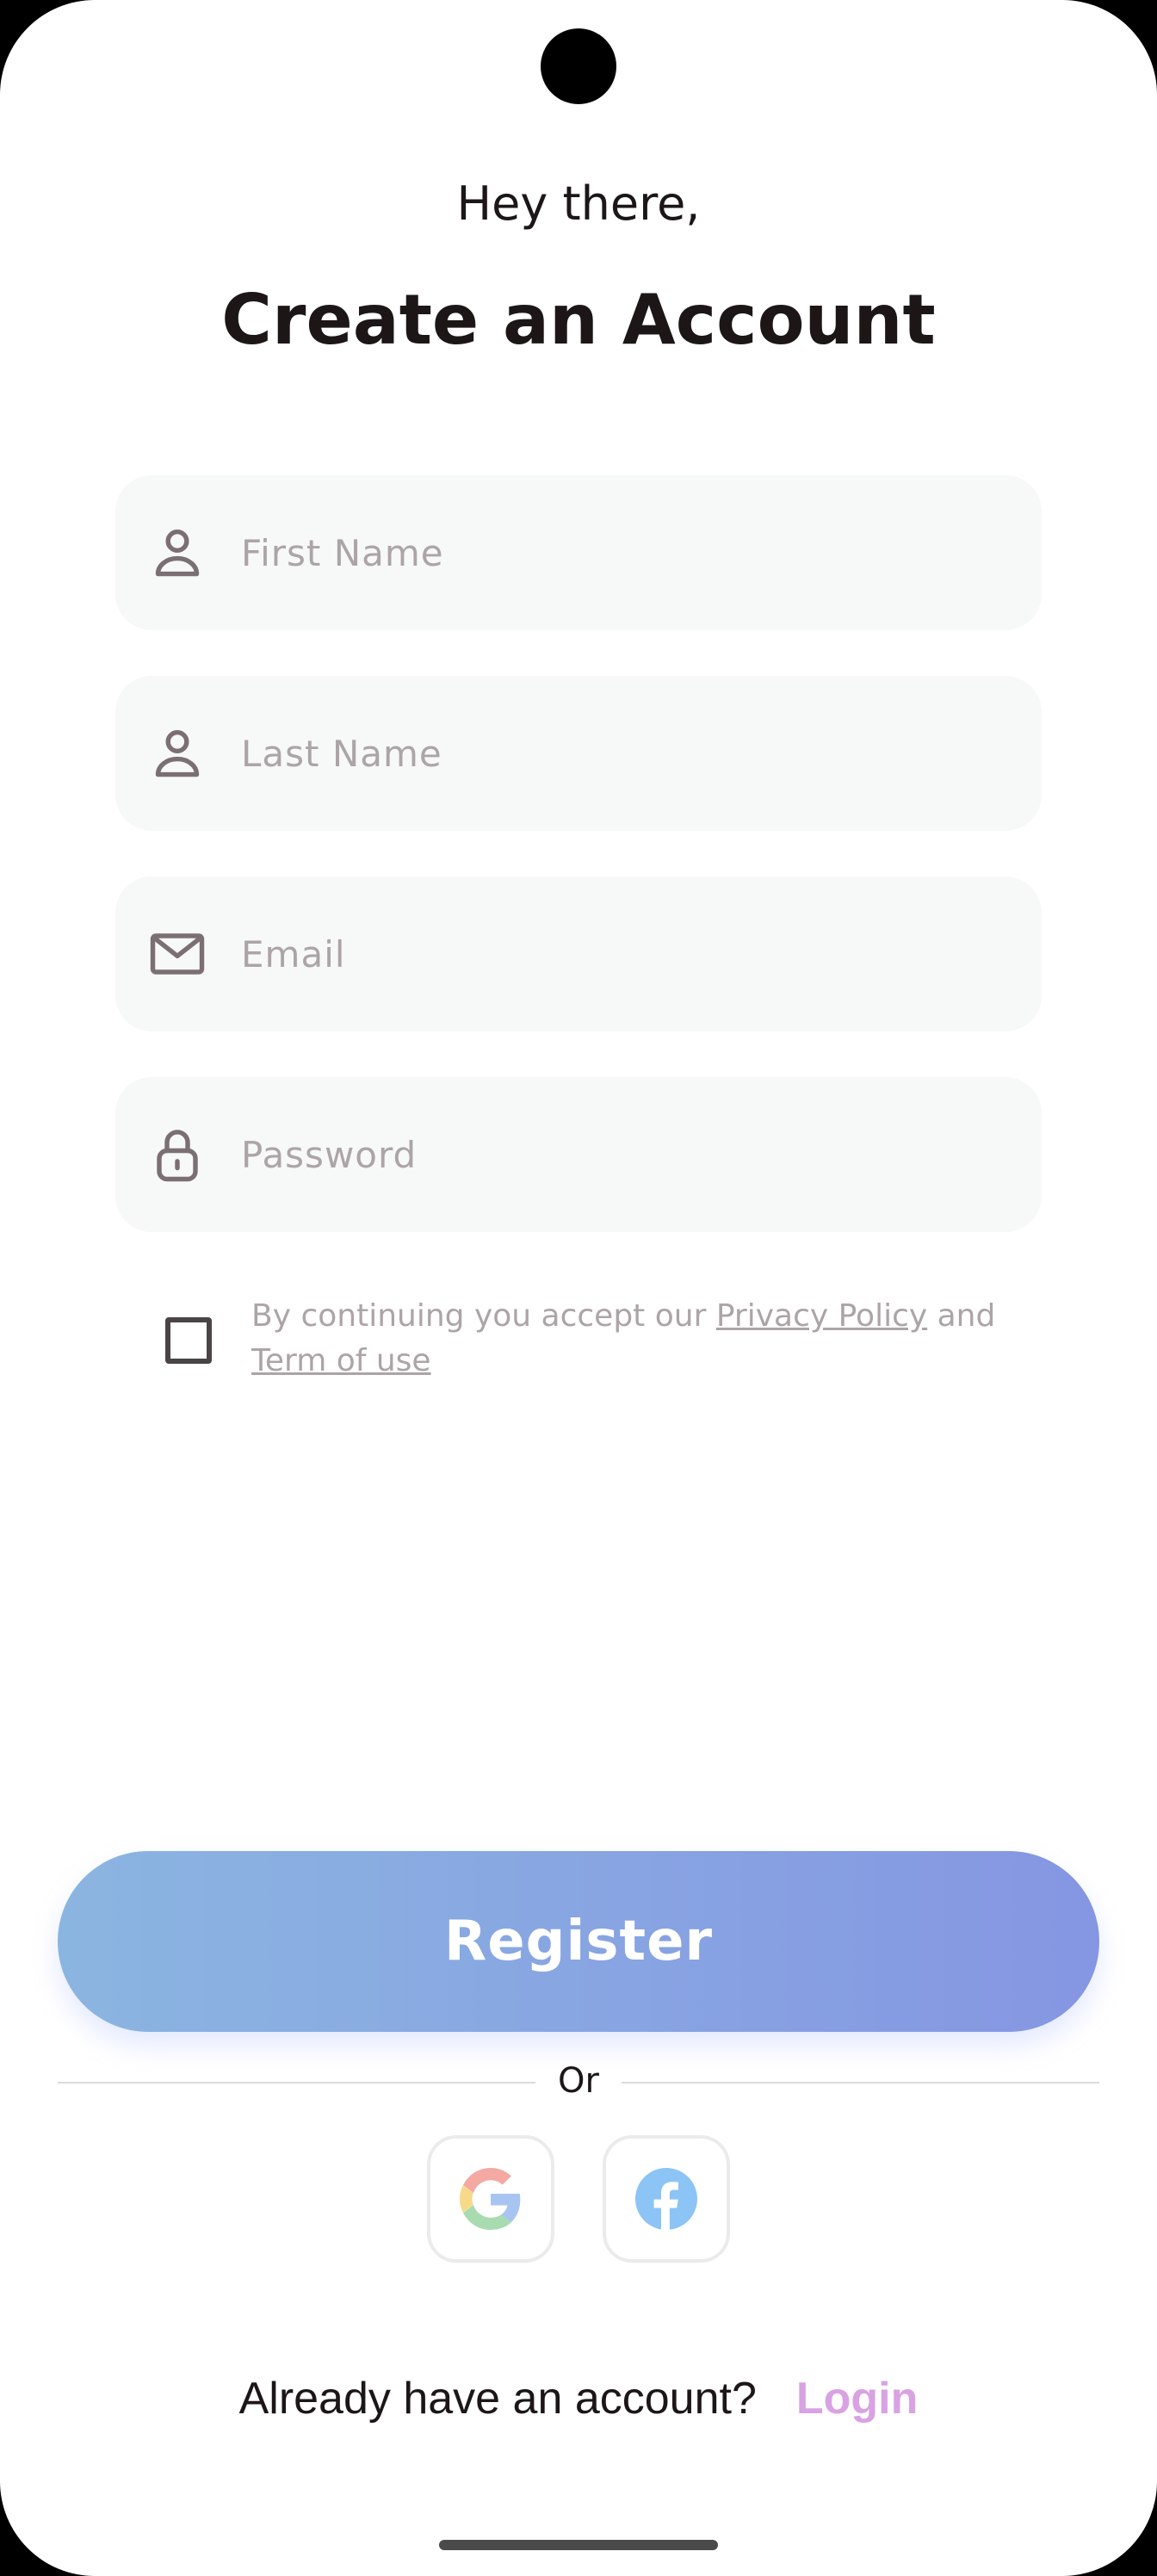 The height and width of the screenshot is (2576, 1157). I want to click on first-name-field, so click(579, 552).